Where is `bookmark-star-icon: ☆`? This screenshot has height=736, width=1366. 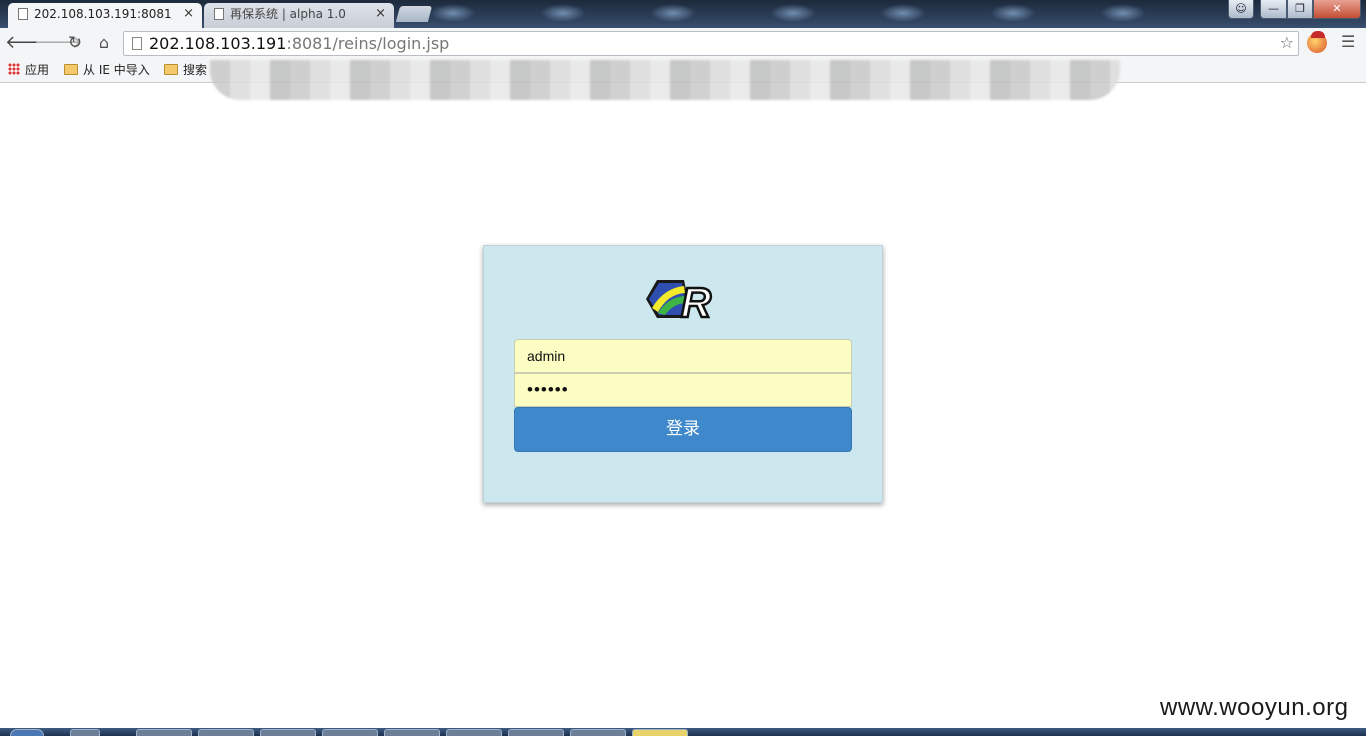 bookmark-star-icon: ☆ is located at coordinates (1287, 42).